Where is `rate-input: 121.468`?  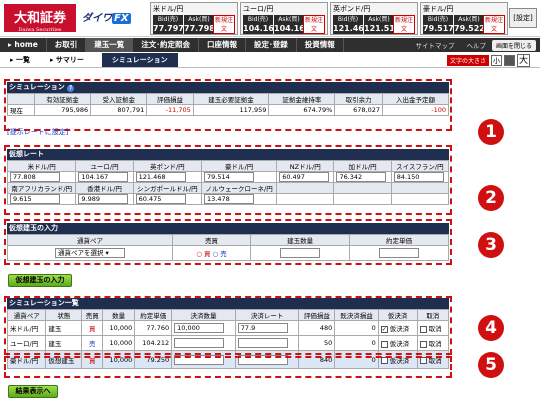
rate-input: 121.468 is located at coordinates (160, 177).